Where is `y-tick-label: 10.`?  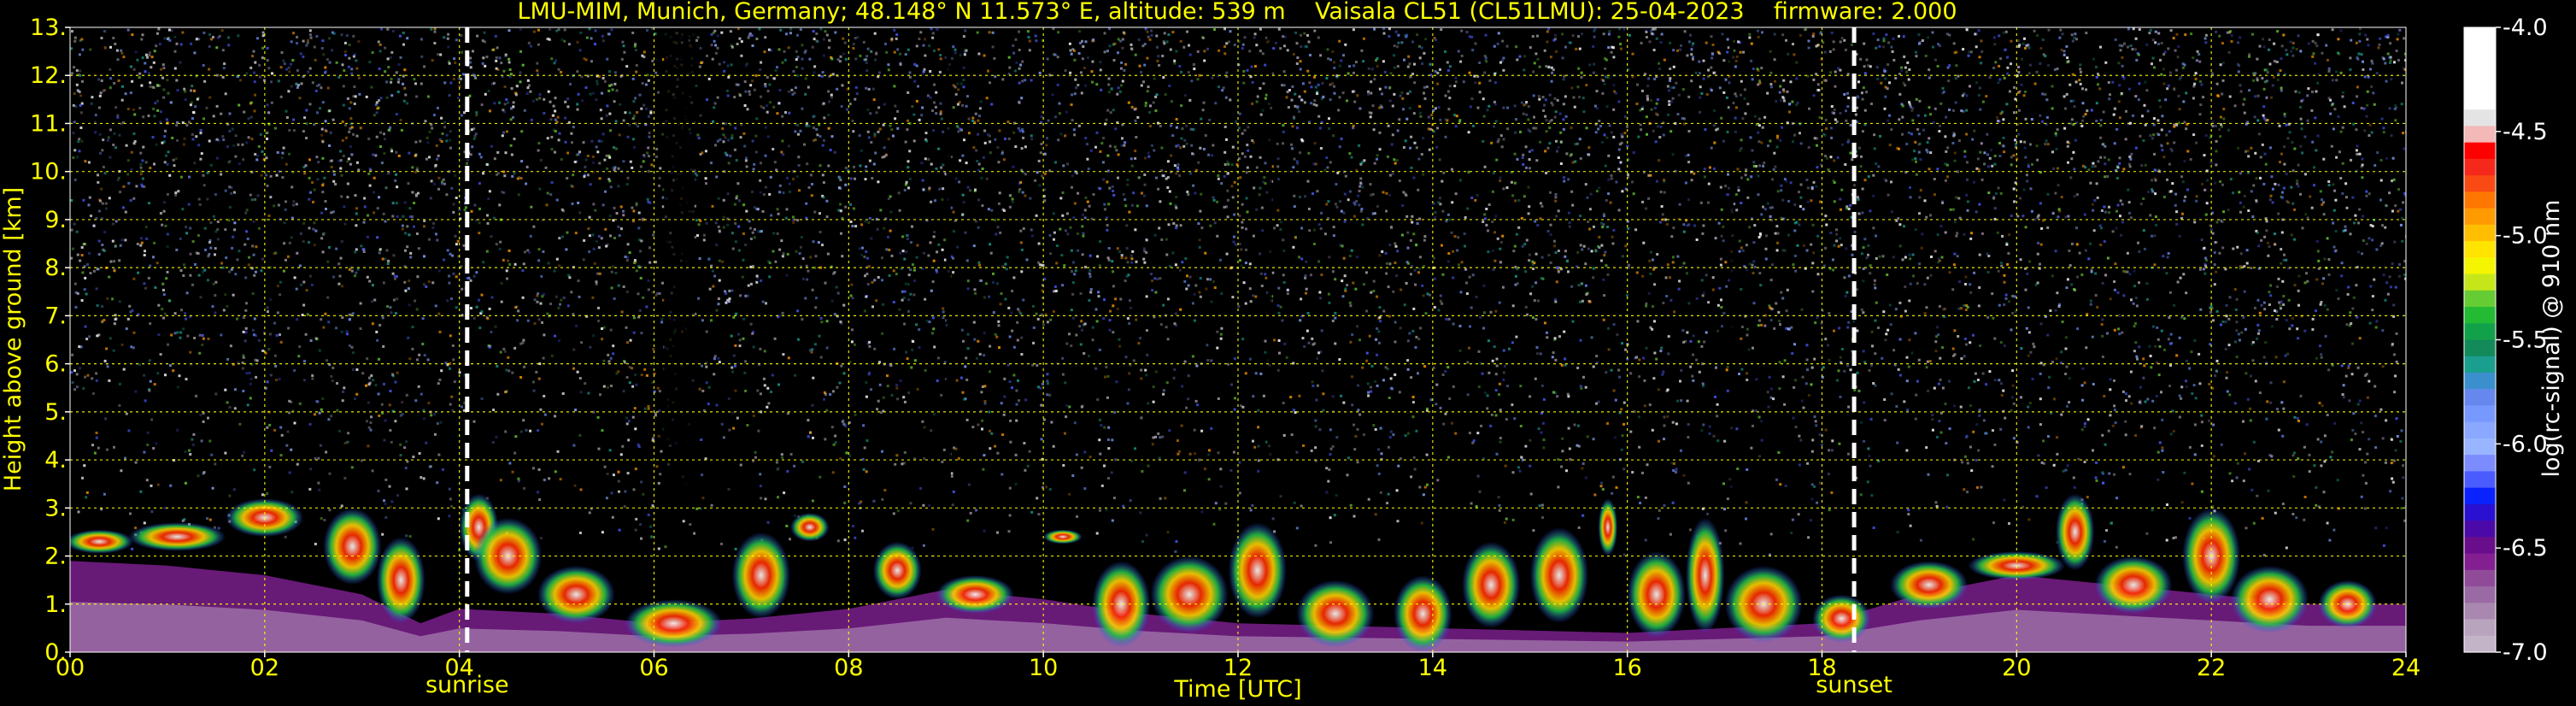
y-tick-label: 10. is located at coordinates (48, 172).